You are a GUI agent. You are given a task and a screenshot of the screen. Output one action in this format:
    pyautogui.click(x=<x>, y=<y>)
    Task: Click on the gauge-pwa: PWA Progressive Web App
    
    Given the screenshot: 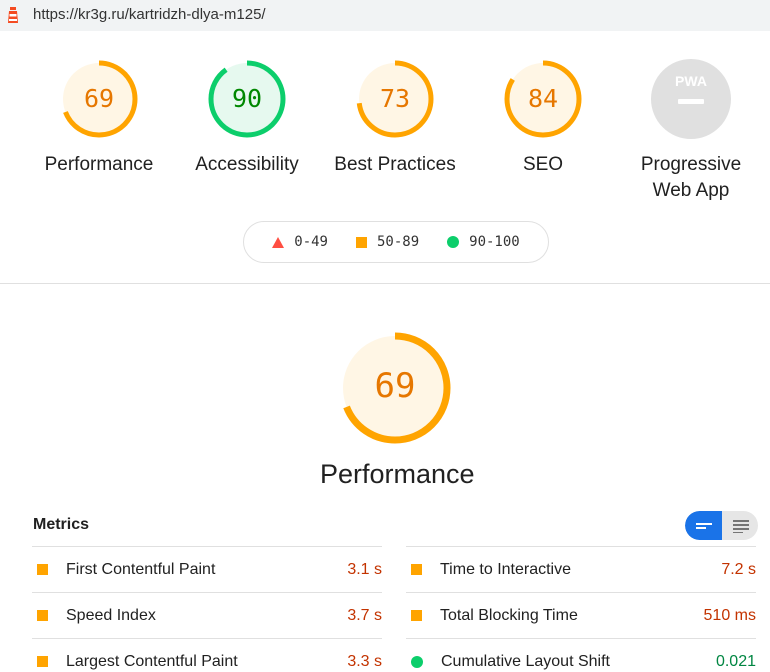 What is the action you would take?
    pyautogui.click(x=691, y=131)
    